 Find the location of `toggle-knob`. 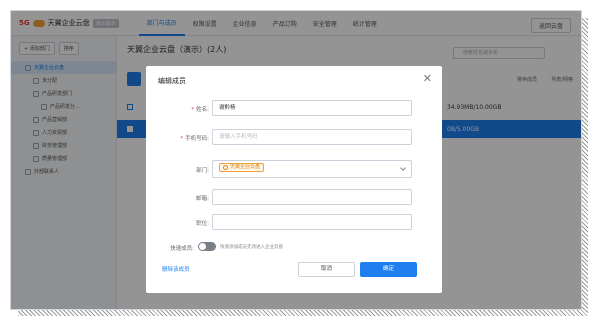

toggle-knob is located at coordinates (202, 246).